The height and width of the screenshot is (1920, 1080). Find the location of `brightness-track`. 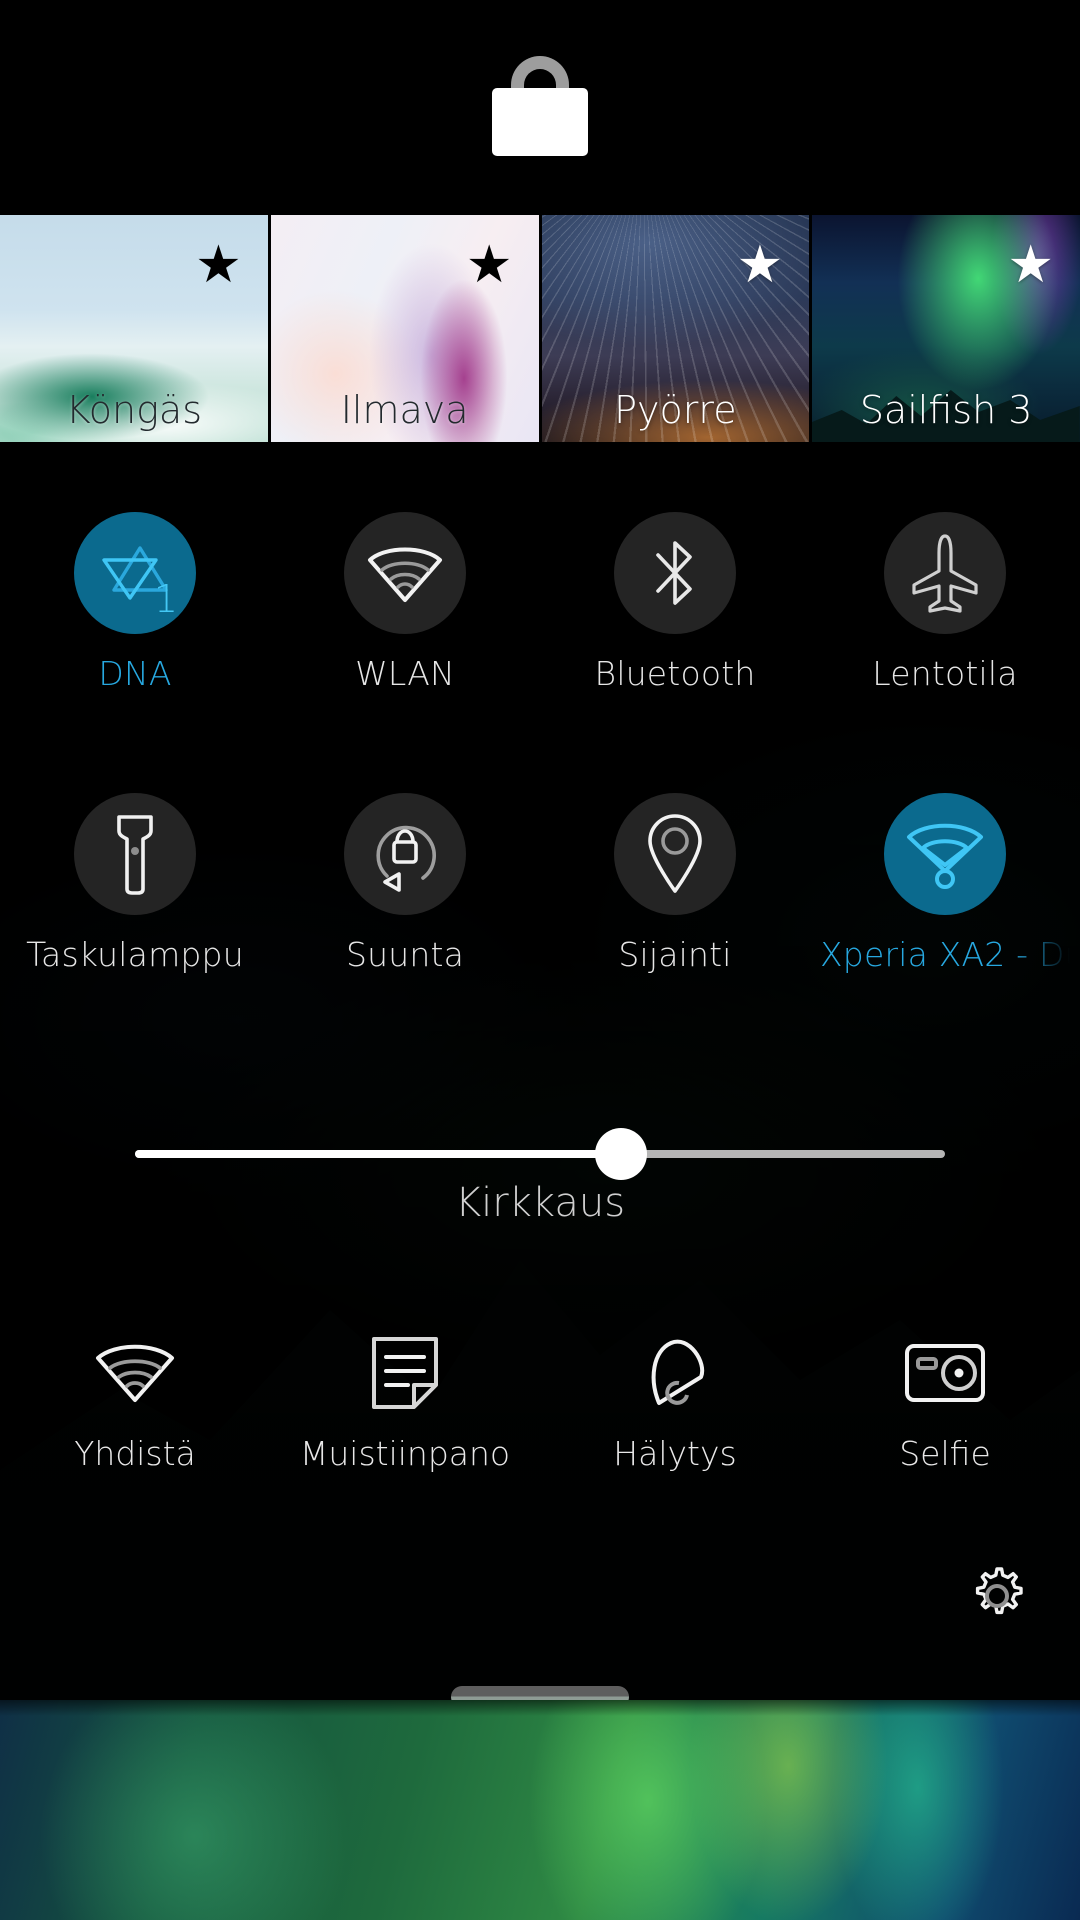

brightness-track is located at coordinates (540, 1154).